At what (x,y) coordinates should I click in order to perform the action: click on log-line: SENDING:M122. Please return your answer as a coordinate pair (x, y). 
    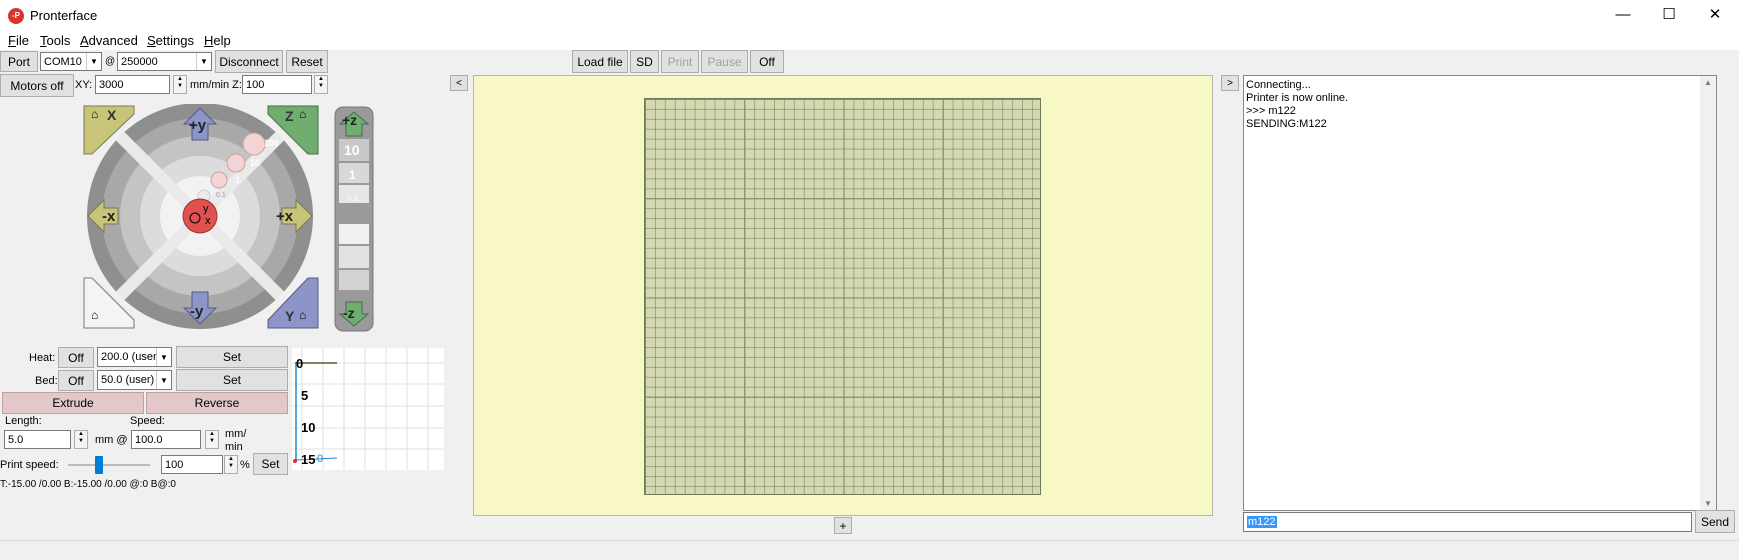
    Looking at the image, I should click on (1286, 124).